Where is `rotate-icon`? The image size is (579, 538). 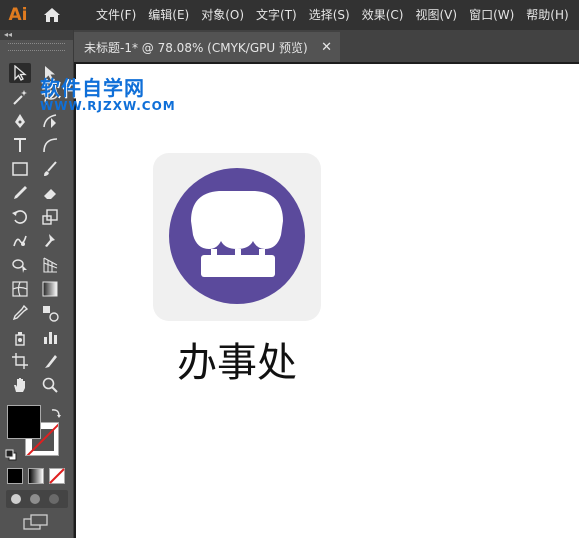
rotate-icon is located at coordinates (20, 217).